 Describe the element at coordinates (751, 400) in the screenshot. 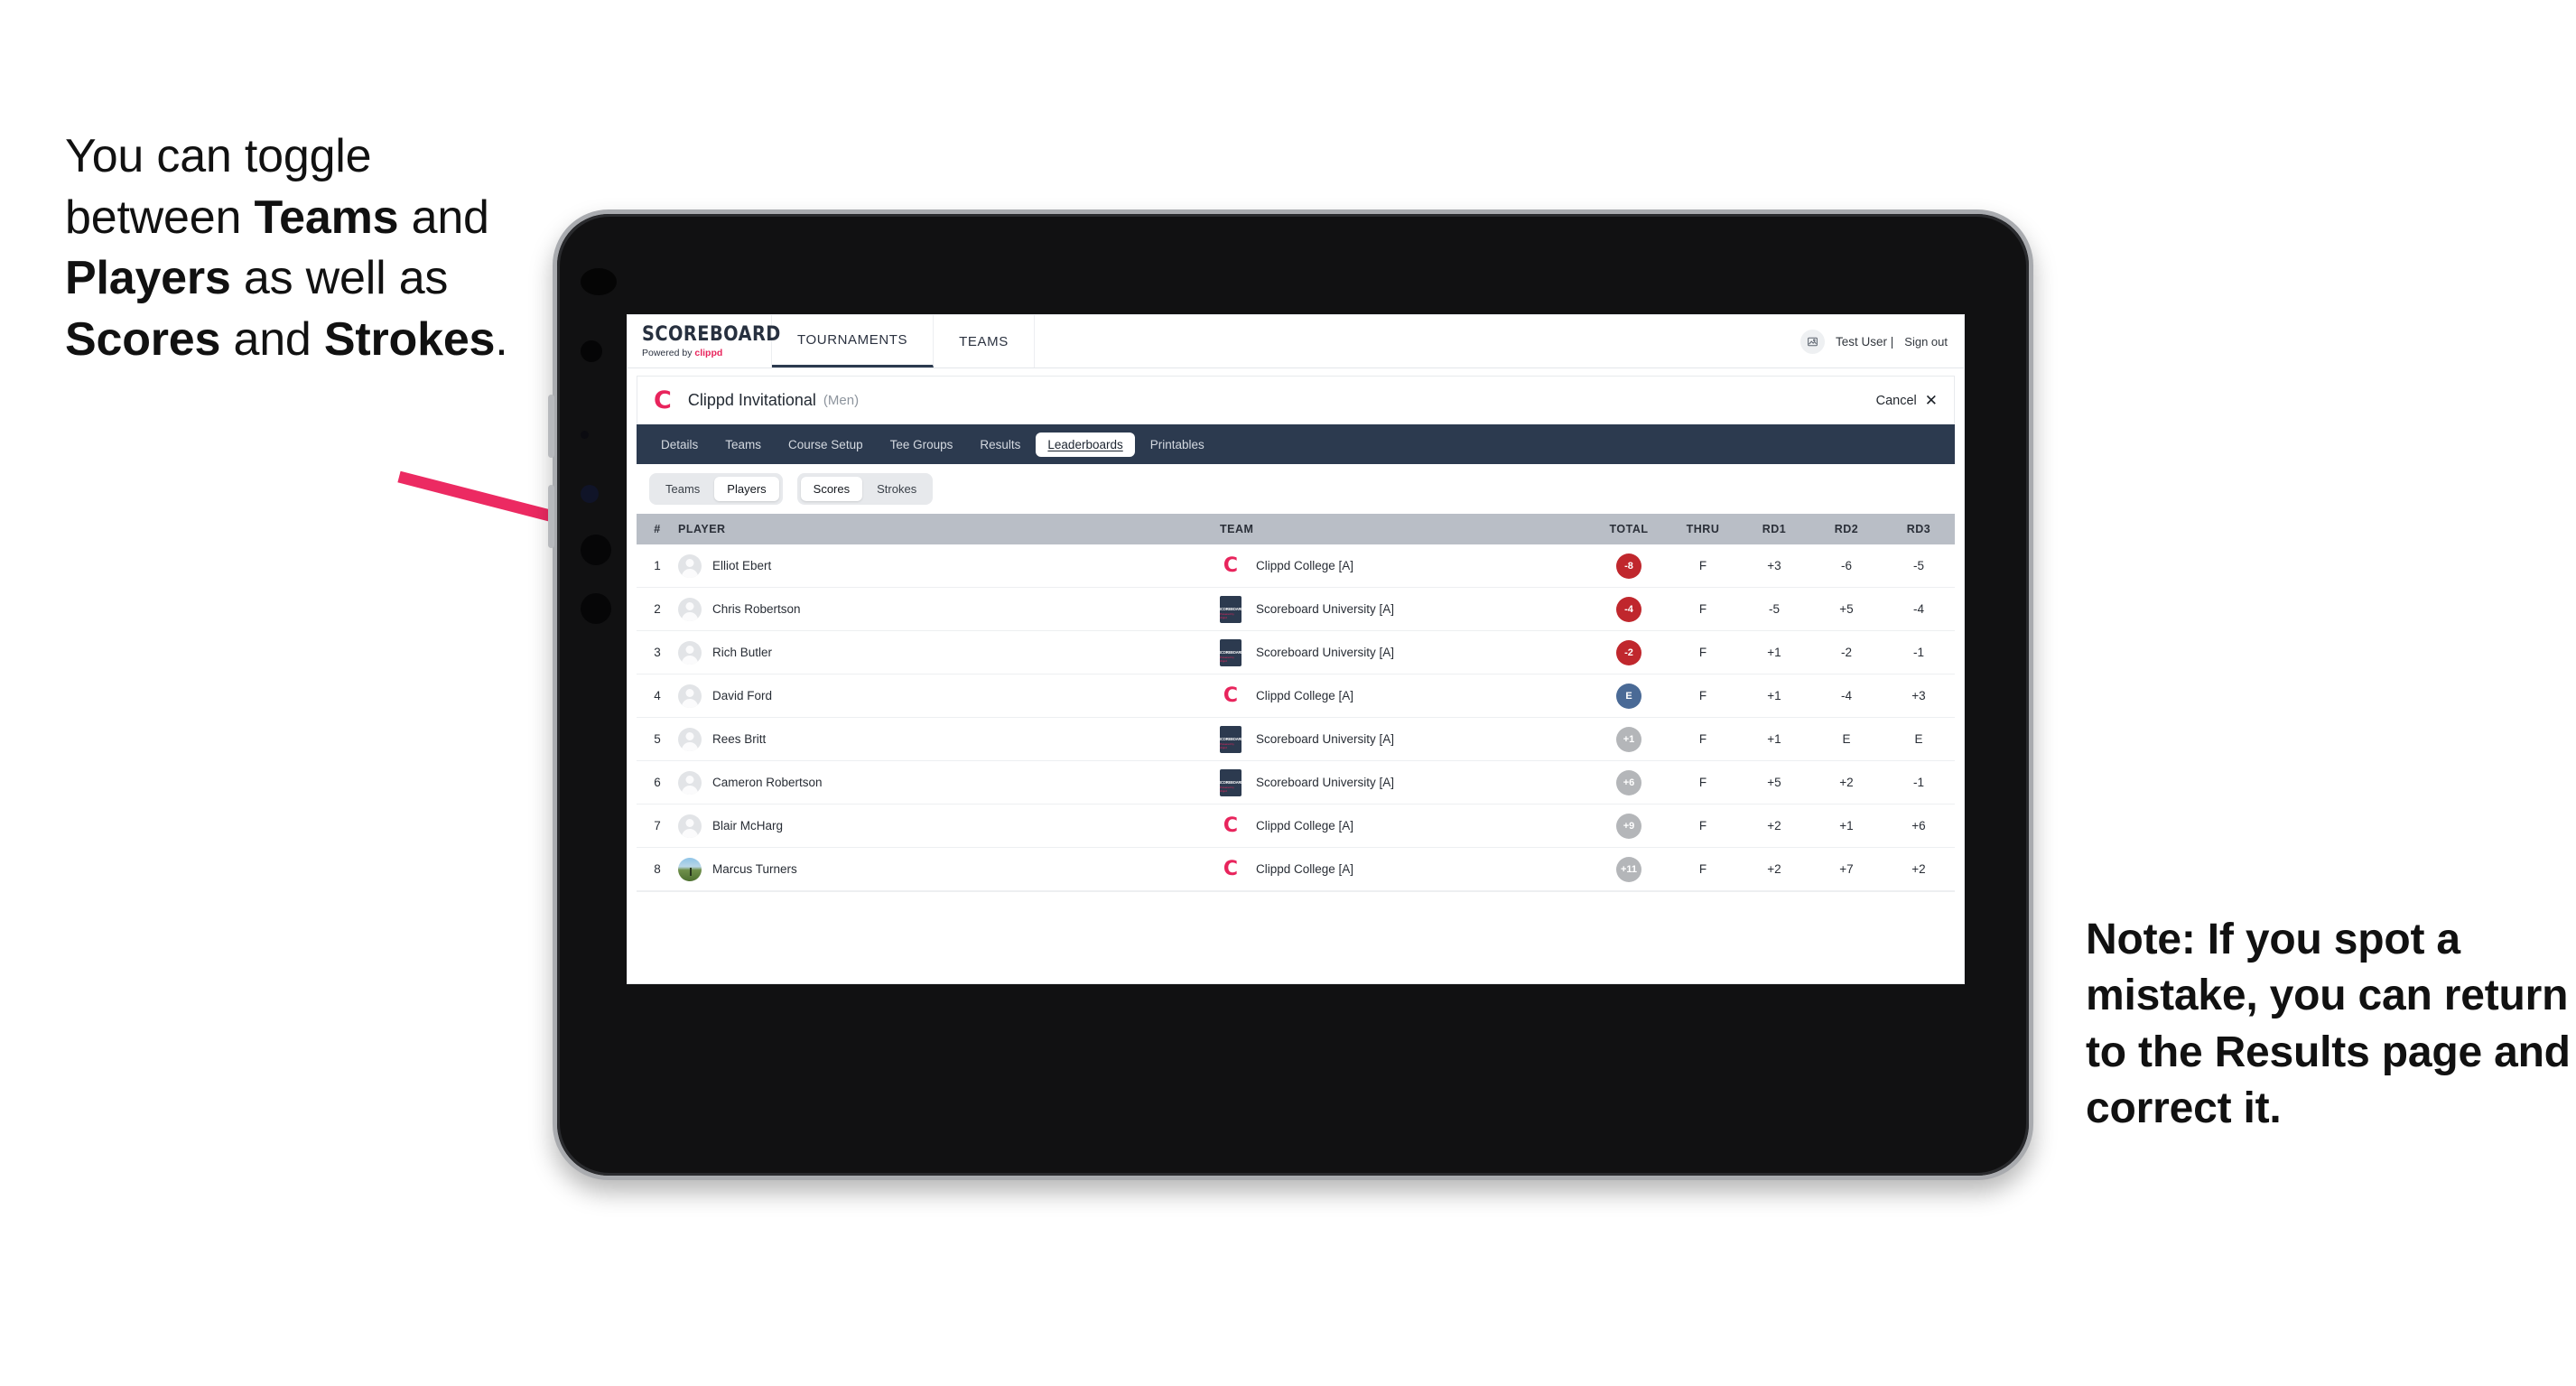

I see `tournament-name: Clippd Invitational` at that location.